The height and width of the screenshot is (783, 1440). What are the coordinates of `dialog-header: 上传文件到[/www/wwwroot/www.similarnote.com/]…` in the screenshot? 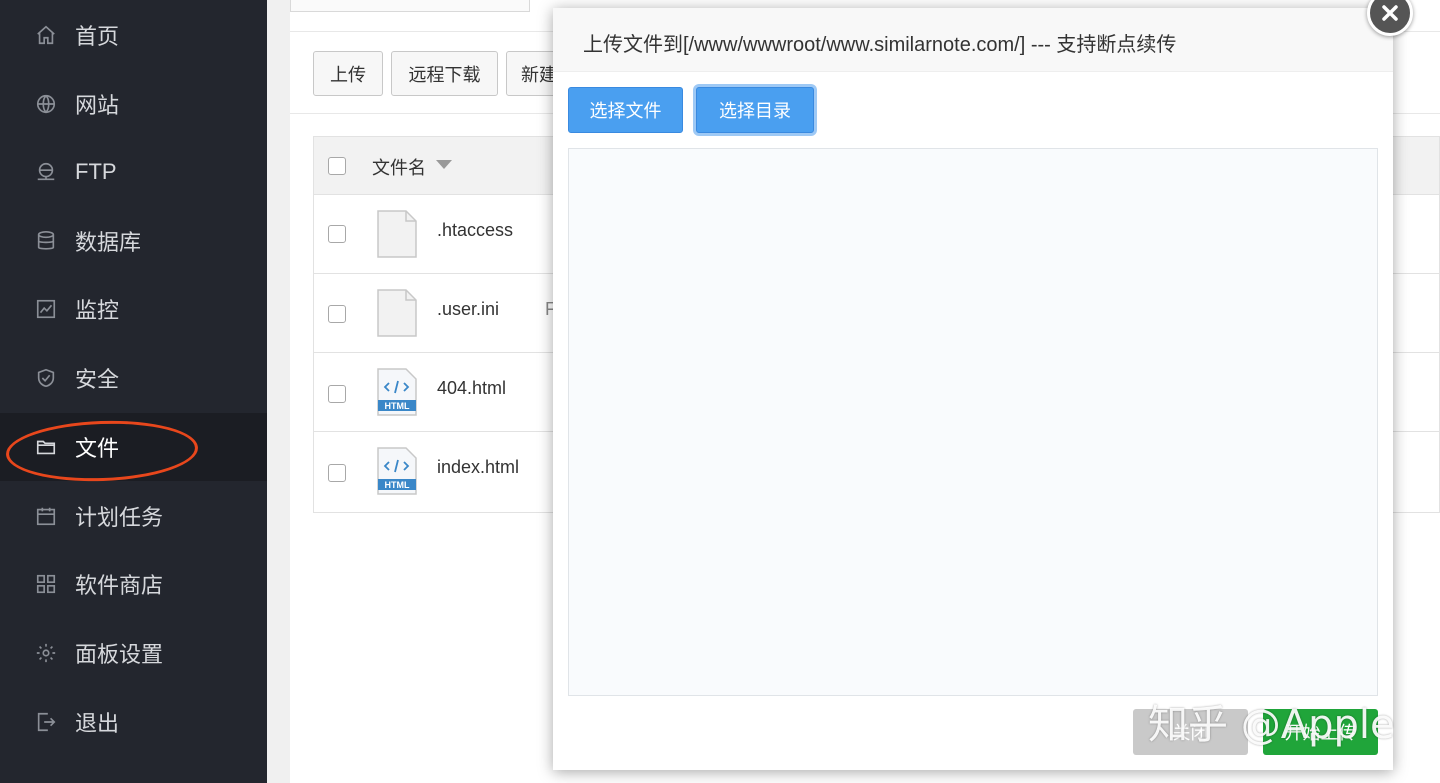 It's located at (973, 40).